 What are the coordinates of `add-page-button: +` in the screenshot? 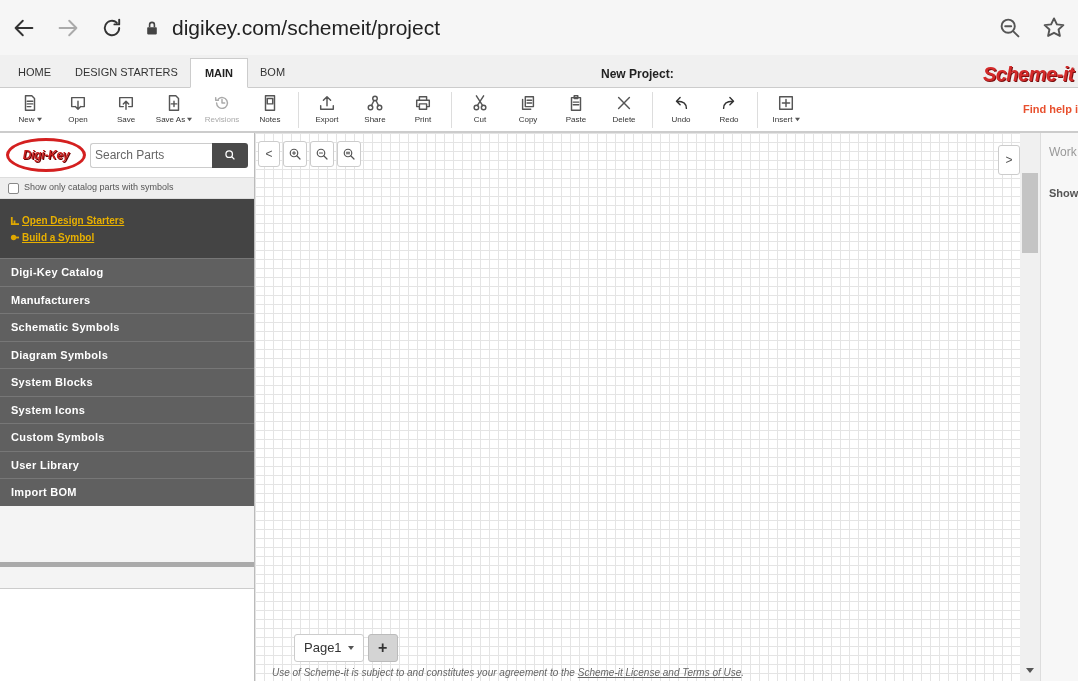 It's located at (382, 648).